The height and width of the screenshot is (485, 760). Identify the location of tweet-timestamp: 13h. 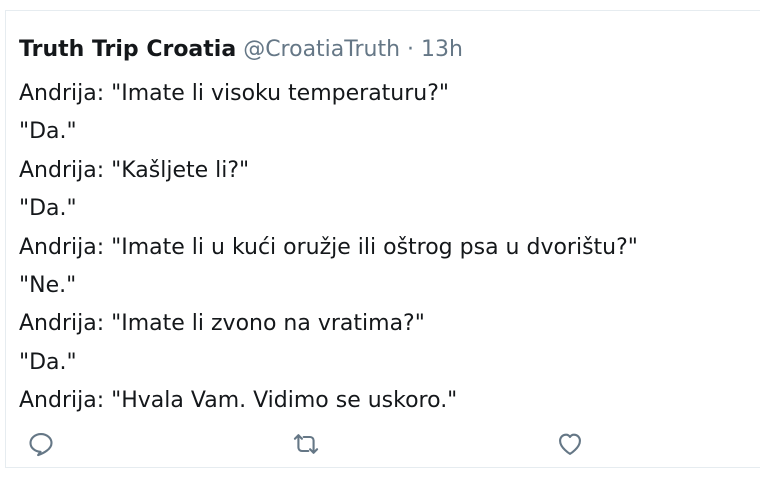
(442, 49).